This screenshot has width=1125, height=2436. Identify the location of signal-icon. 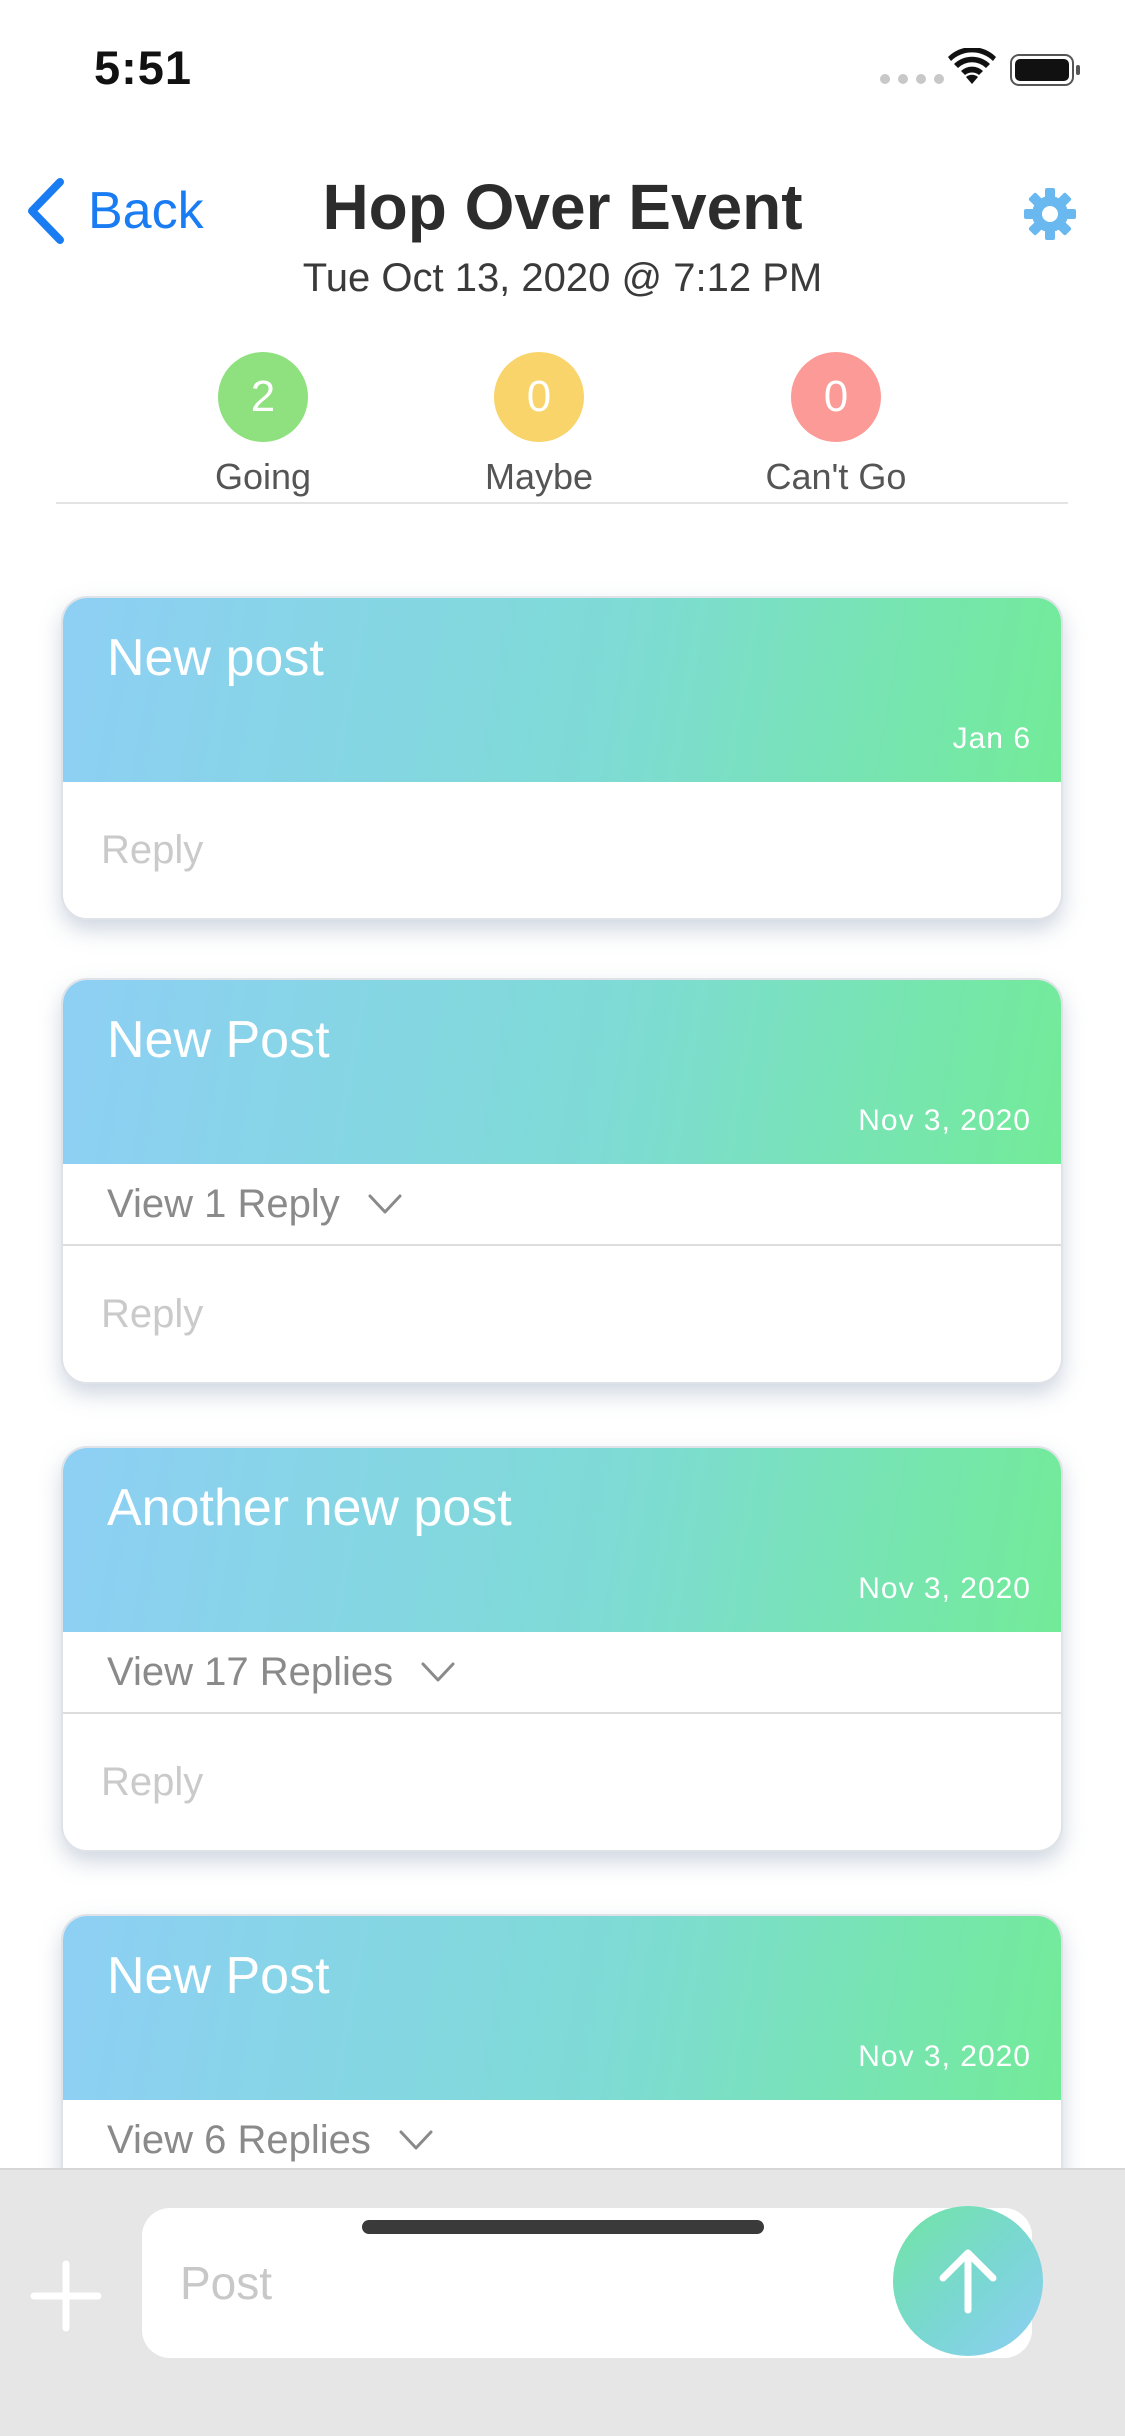
(912, 79).